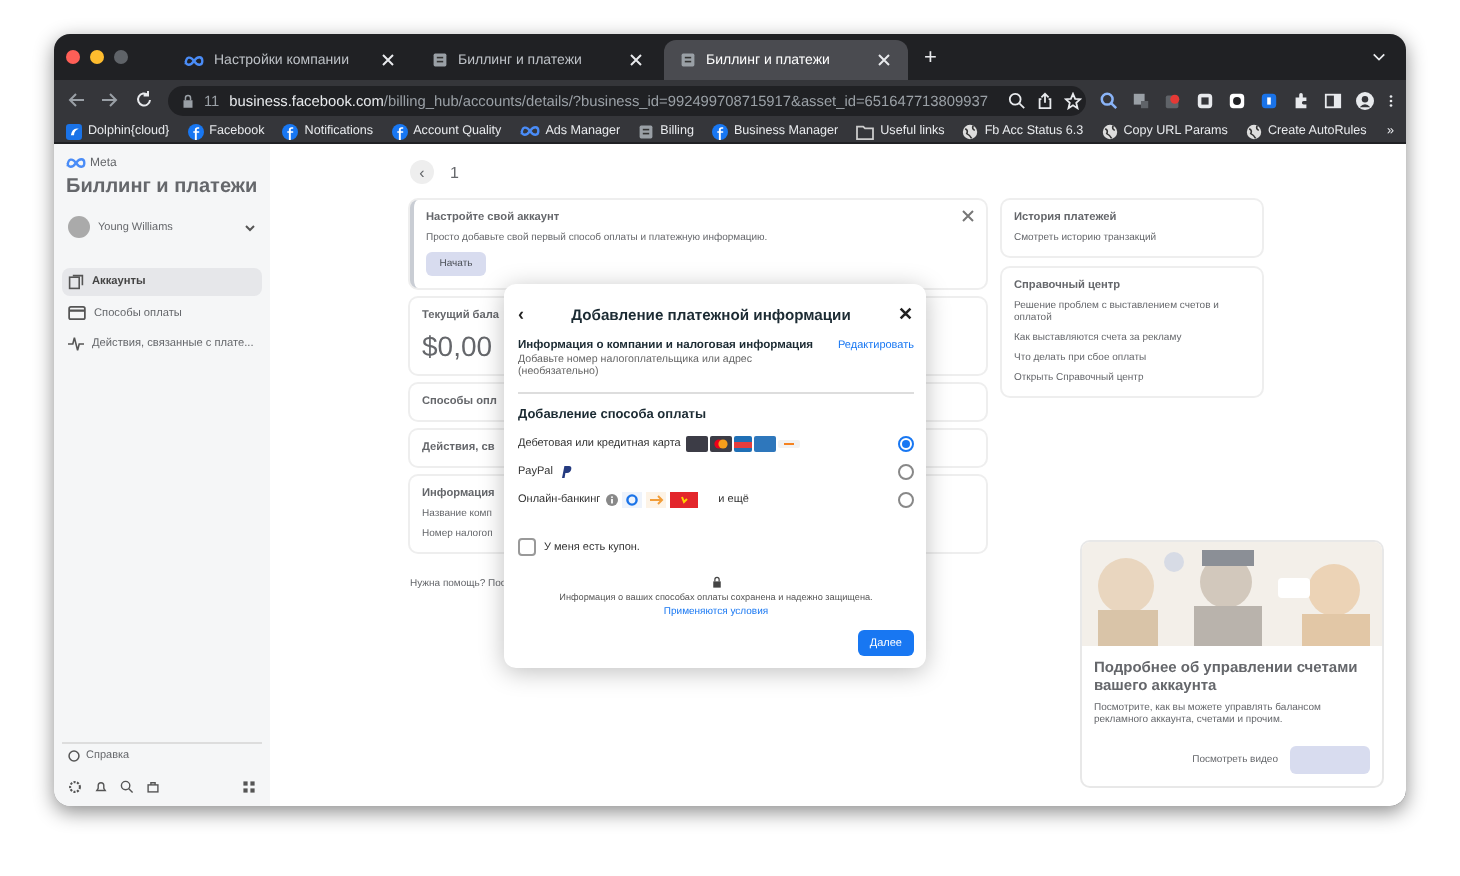 The height and width of the screenshot is (876, 1460). I want to click on card-logos-icon, so click(744, 444).